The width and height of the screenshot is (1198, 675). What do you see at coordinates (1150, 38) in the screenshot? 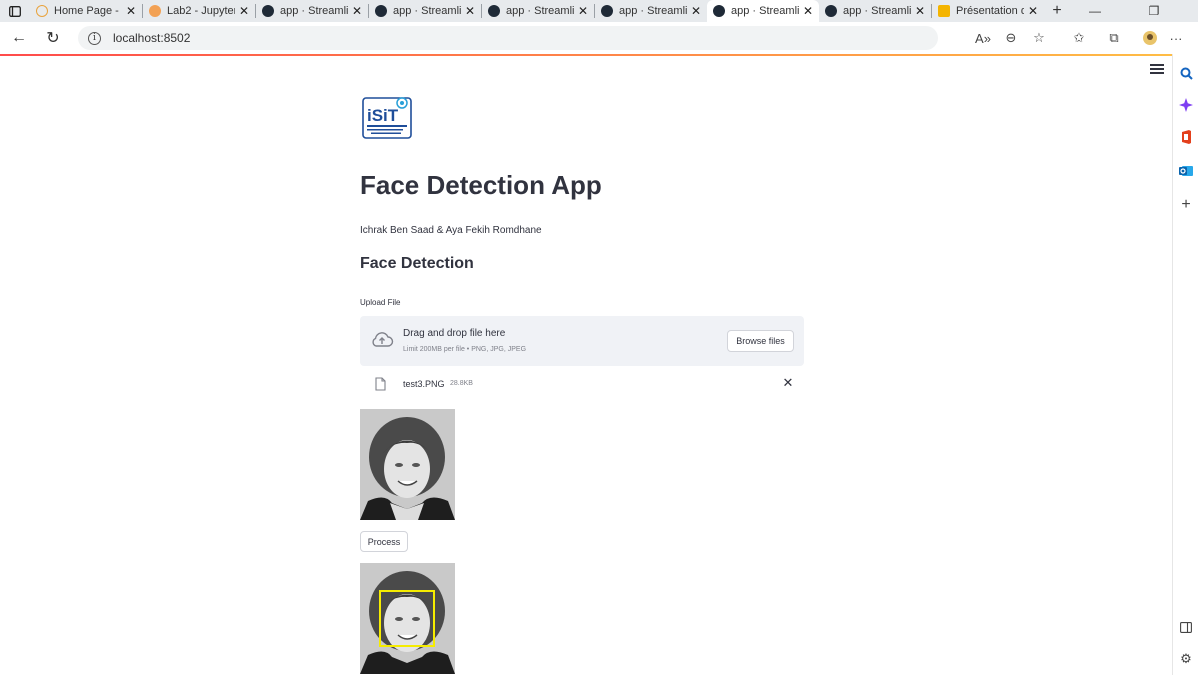
I see `profile-avatar` at bounding box center [1150, 38].